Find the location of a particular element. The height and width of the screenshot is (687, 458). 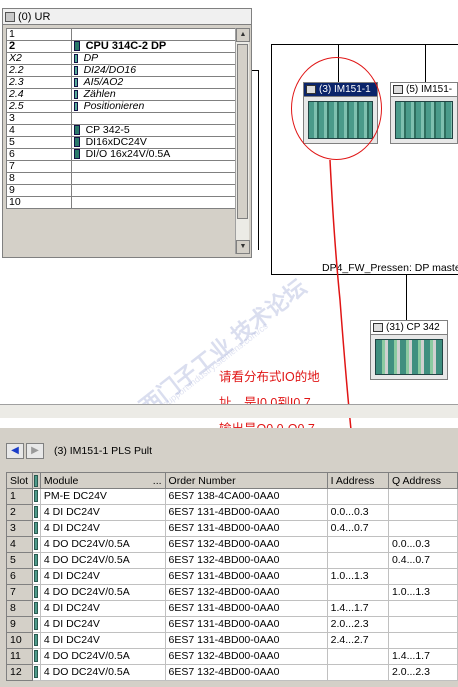

rack-row: 6 DI/O 16x24V/0.5A is located at coordinates (122, 154).